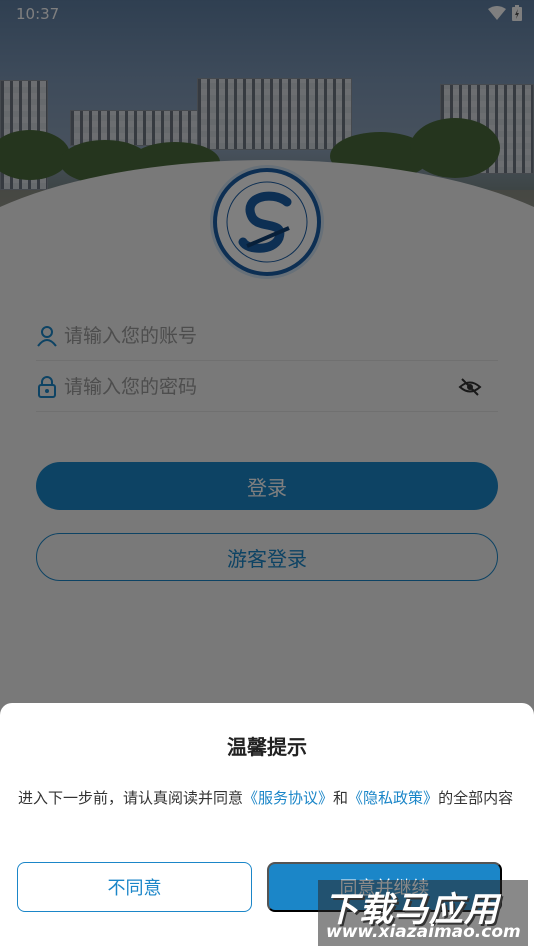  What do you see at coordinates (423, 932) in the screenshot?
I see `watermark-url: www.xiazaimao.com` at bounding box center [423, 932].